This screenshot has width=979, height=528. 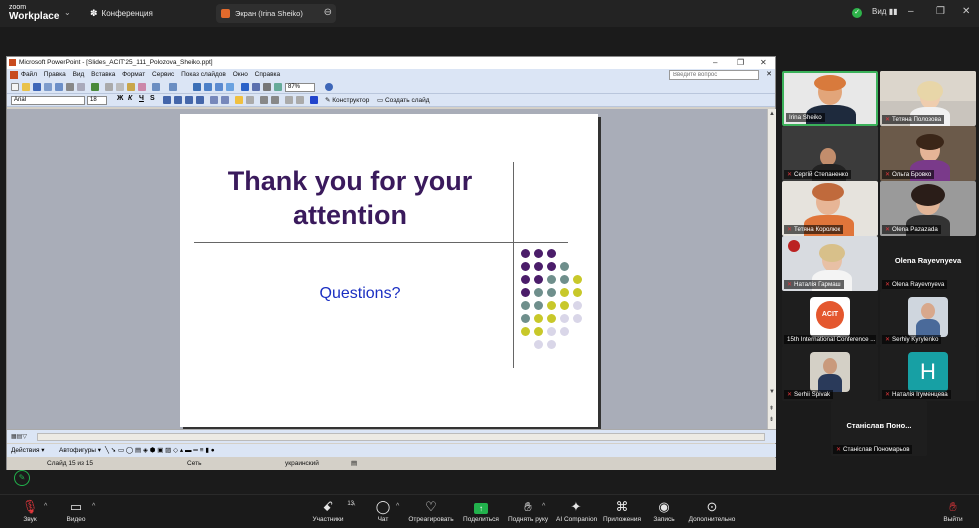 What do you see at coordinates (29, 74) in the screenshot?
I see `menu-file: Файл` at bounding box center [29, 74].